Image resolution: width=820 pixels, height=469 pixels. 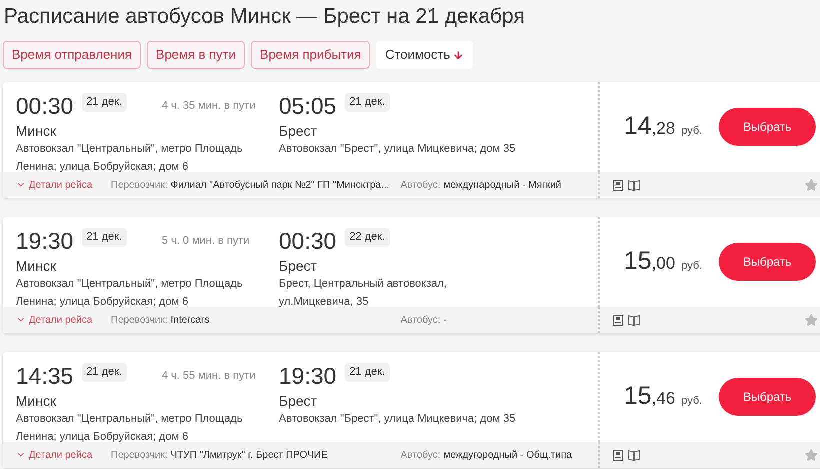 What do you see at coordinates (664, 396) in the screenshot?
I see `price: 15,46 руб.` at bounding box center [664, 396].